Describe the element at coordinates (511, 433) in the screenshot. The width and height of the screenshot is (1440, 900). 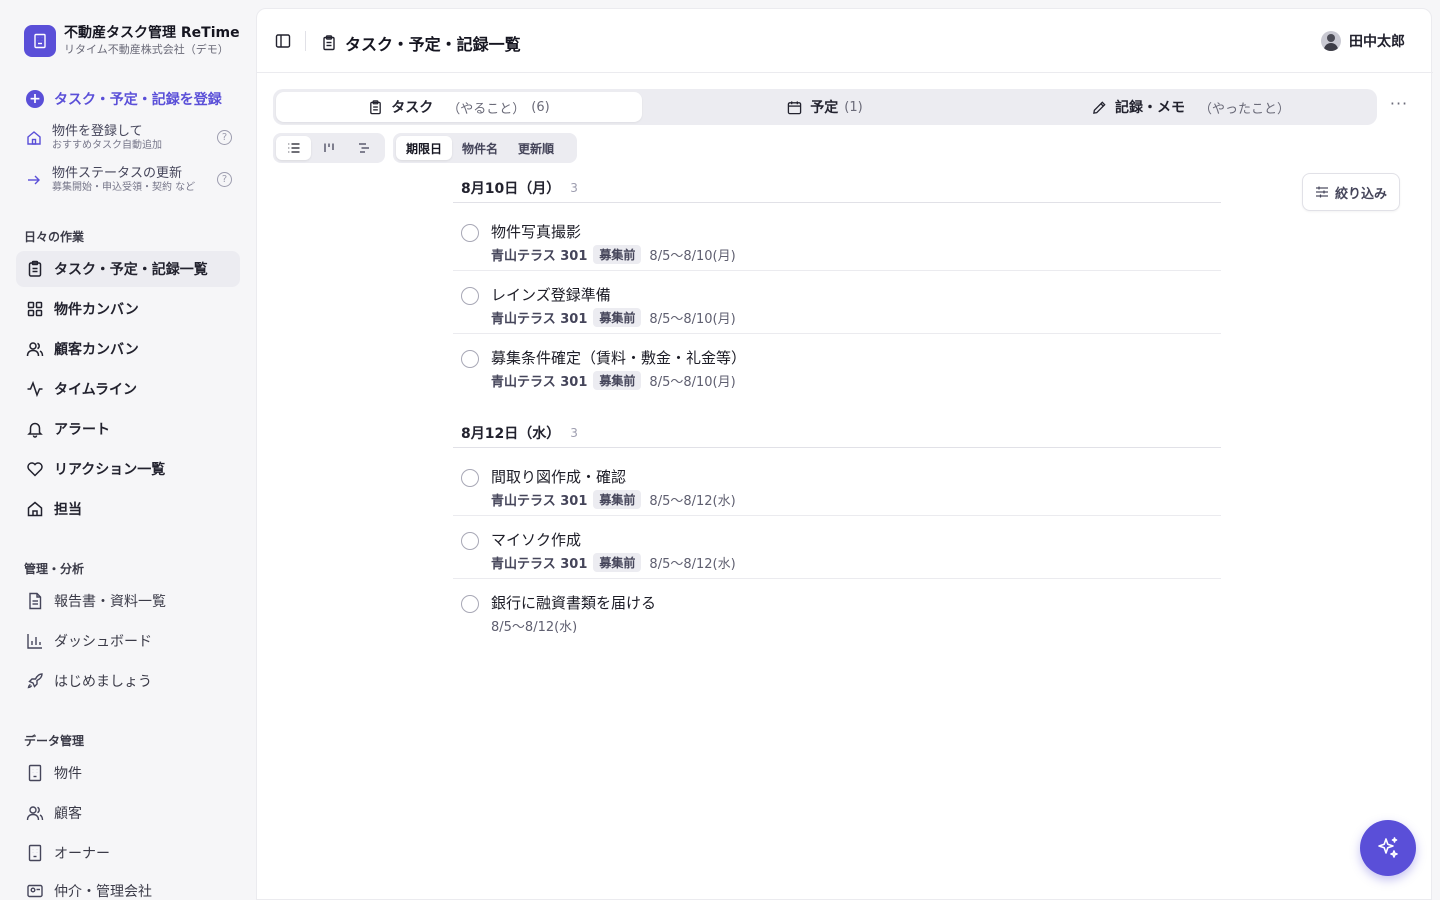
I see `group-date: 8月12日（水）` at that location.